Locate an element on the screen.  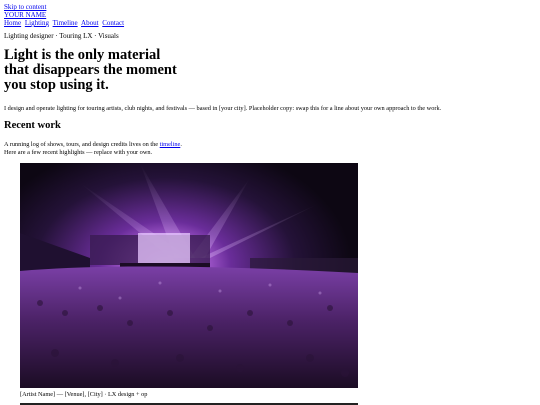
nav-timeline-link: Timeline is located at coordinates (65, 23).